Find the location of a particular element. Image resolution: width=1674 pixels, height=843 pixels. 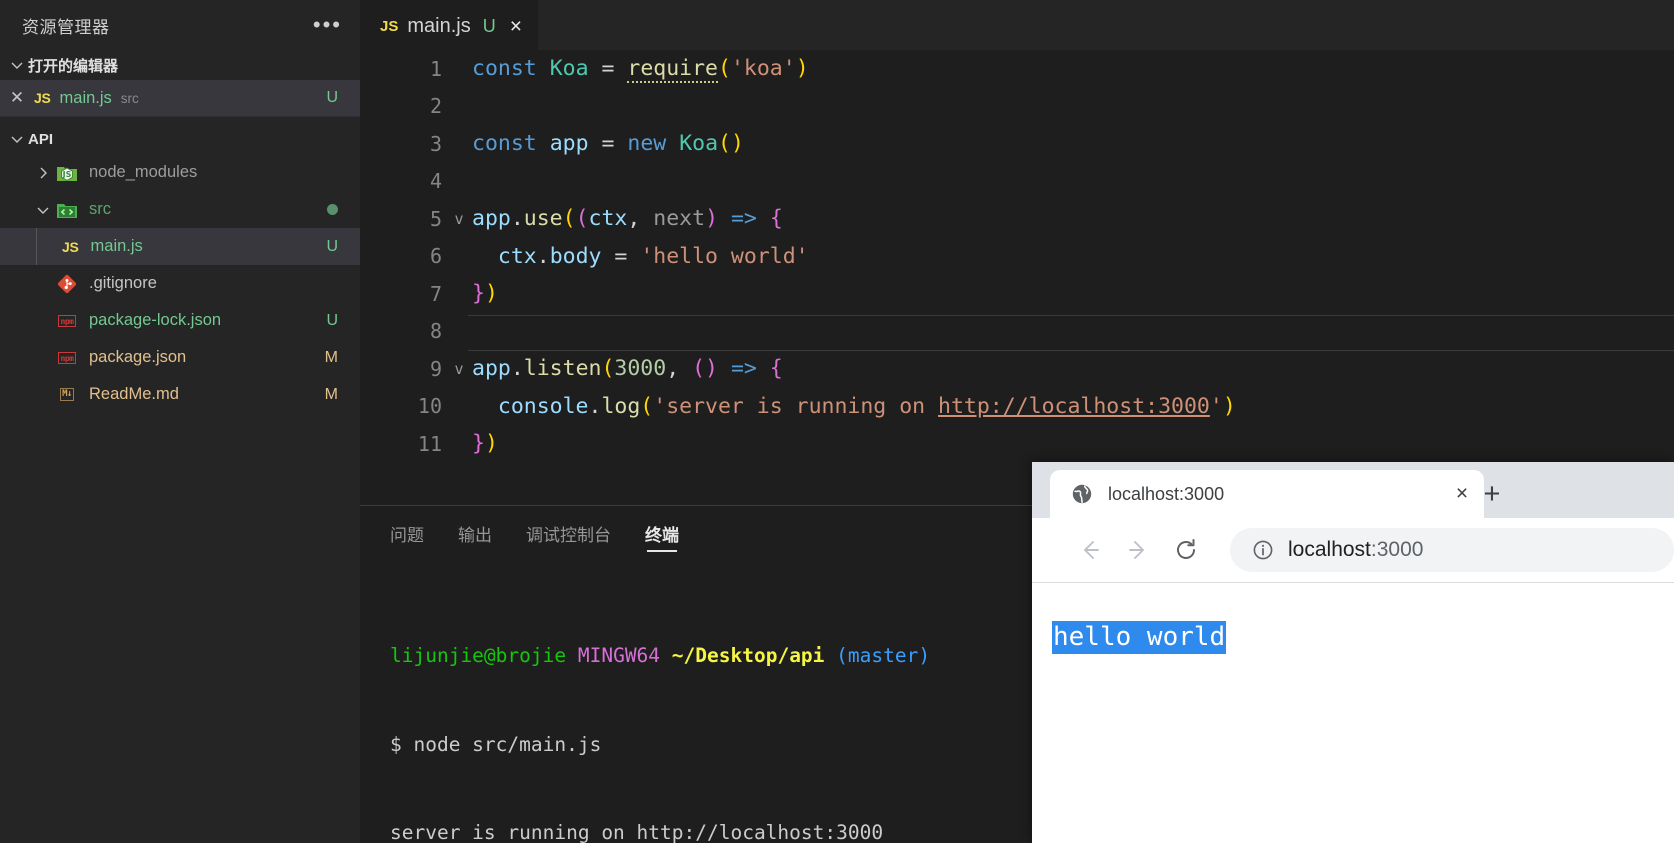

close-icon: ✕ is located at coordinates (17, 98).